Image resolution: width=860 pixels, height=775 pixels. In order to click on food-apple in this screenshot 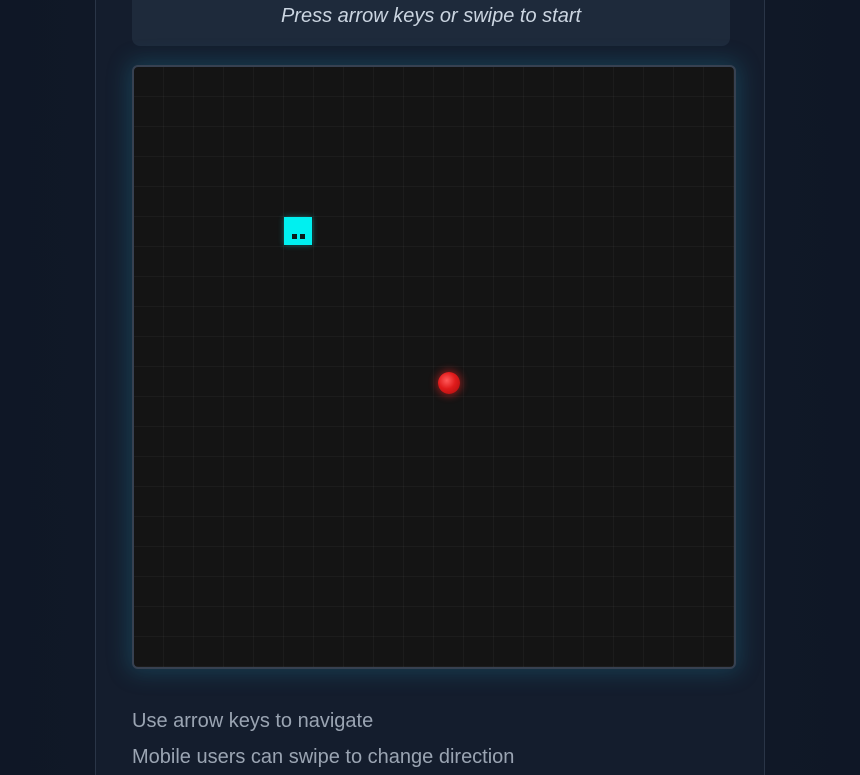, I will do `click(449, 383)`.